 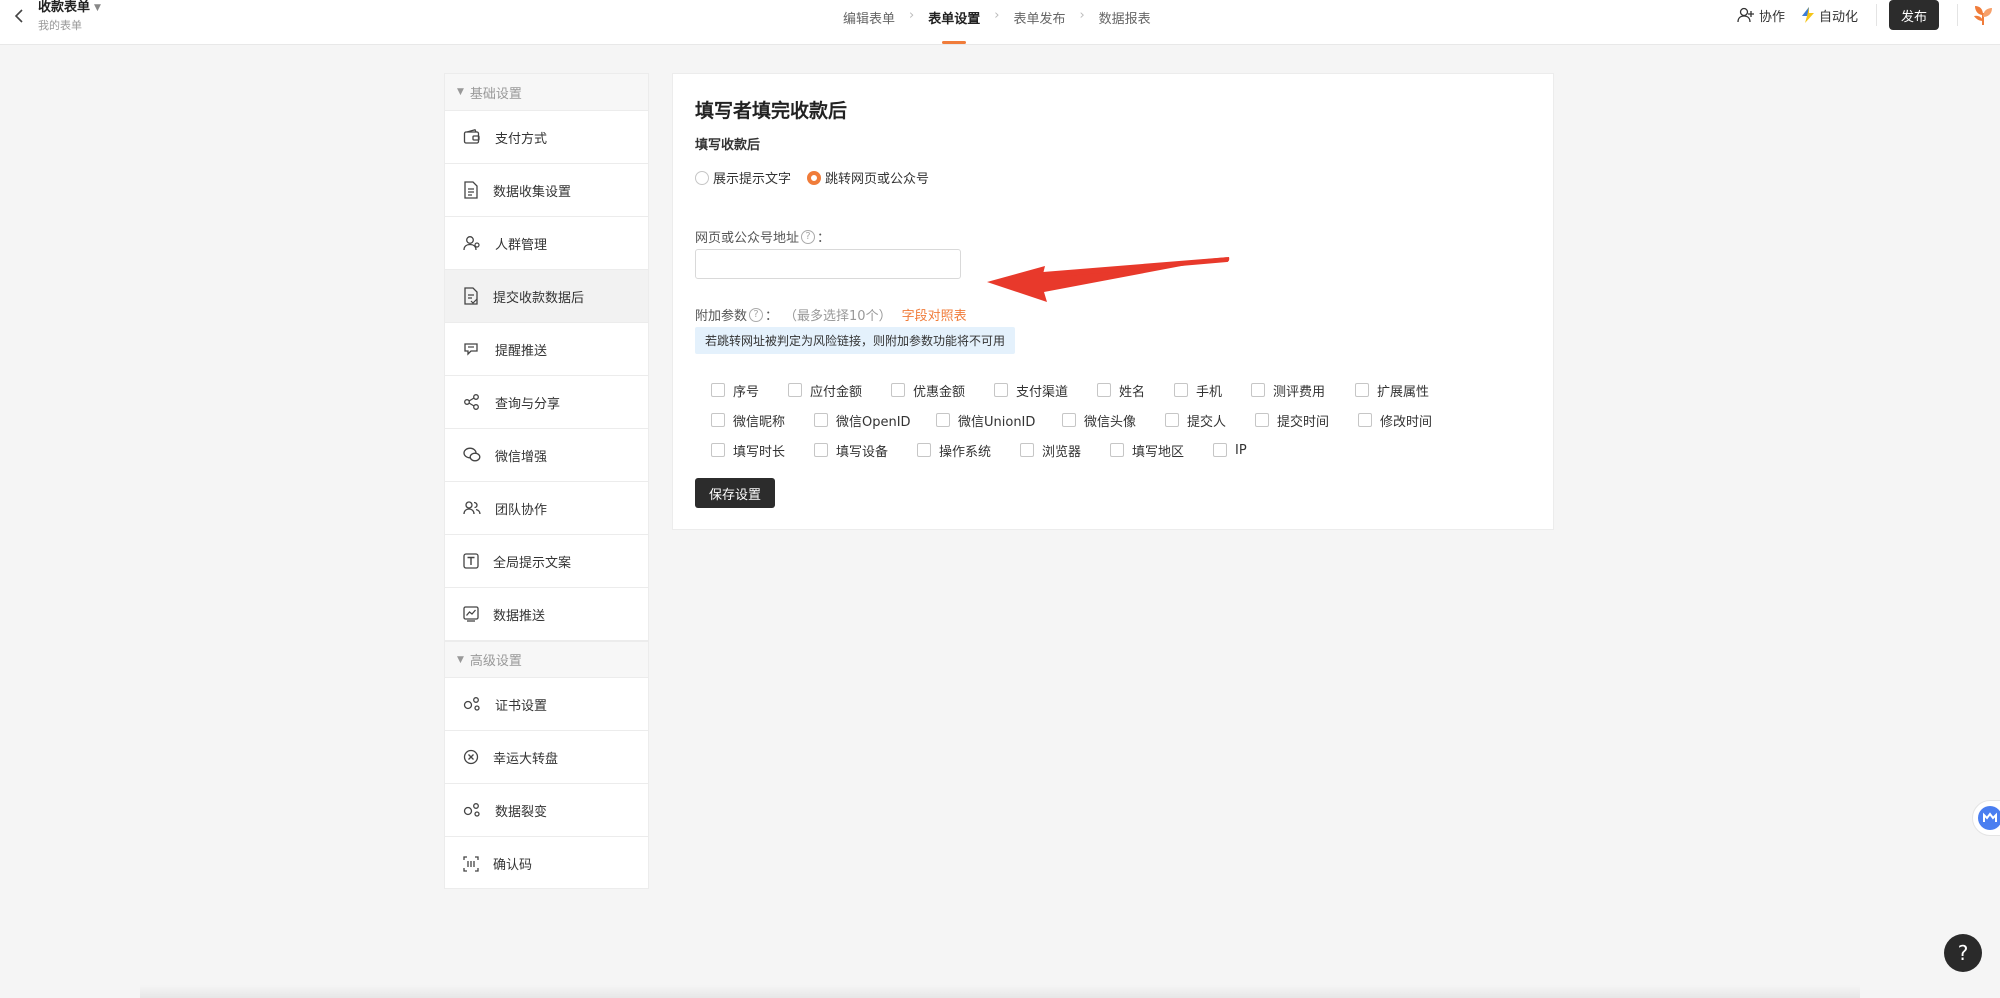 I want to click on url-input, so click(x=828, y=264).